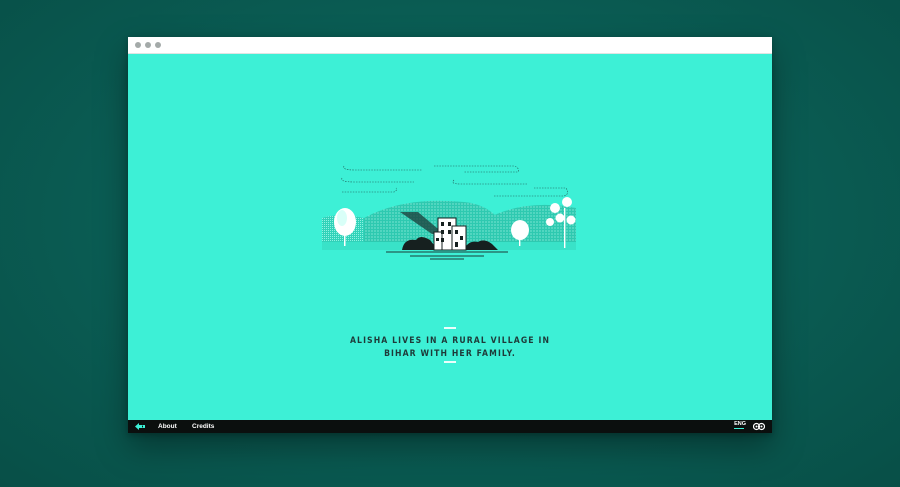 This screenshot has width=900, height=487. I want to click on cloud-lines, so click(454, 181).